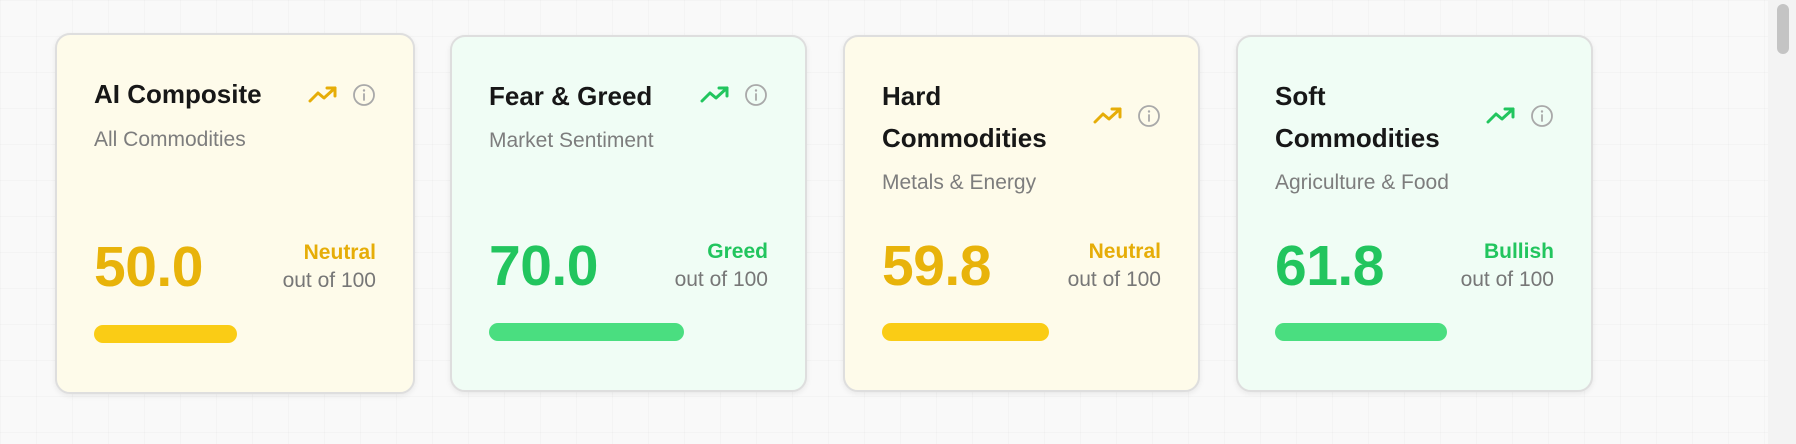 This screenshot has width=1796, height=444. Describe the element at coordinates (737, 251) in the screenshot. I see `sentiment-label: Greed` at that location.